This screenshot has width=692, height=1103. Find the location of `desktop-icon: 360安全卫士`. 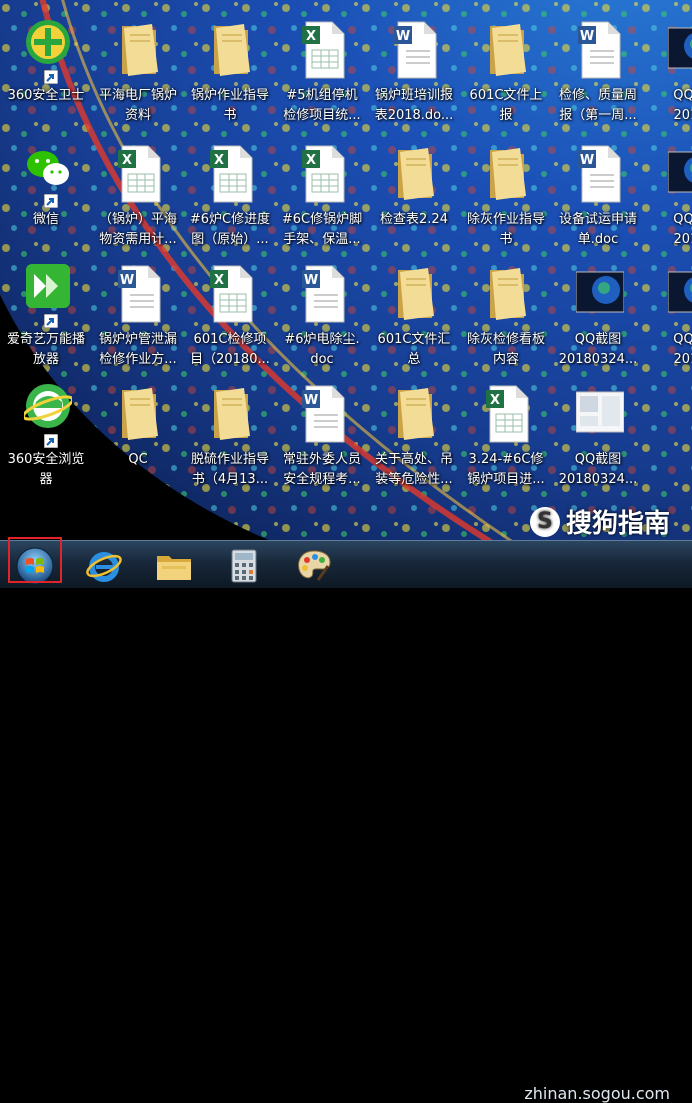

desktop-icon: 360安全卫士 is located at coordinates (46, 71).